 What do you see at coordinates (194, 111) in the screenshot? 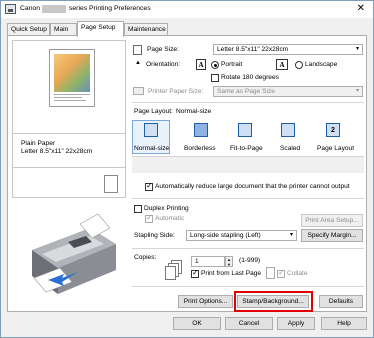
I see `page-layout-current: Normal-size` at bounding box center [194, 111].